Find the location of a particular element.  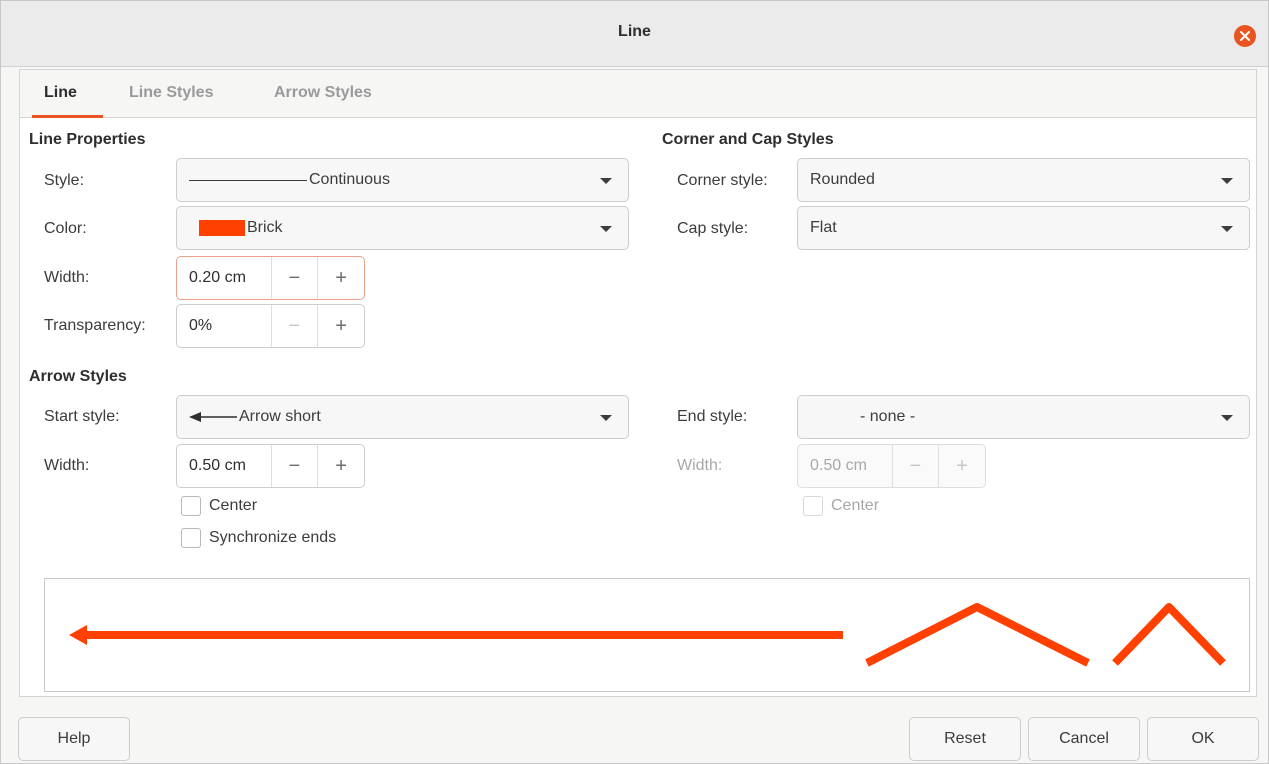

start-width-label: Width: is located at coordinates (67, 465).